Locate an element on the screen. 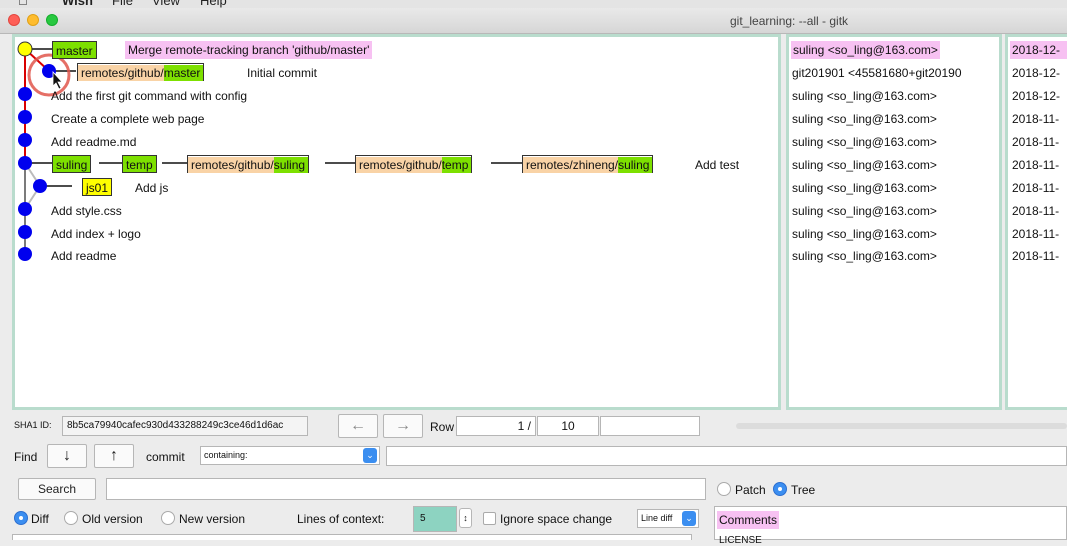 The width and height of the screenshot is (1067, 546). ref-tag-suling: suling is located at coordinates (72, 164).